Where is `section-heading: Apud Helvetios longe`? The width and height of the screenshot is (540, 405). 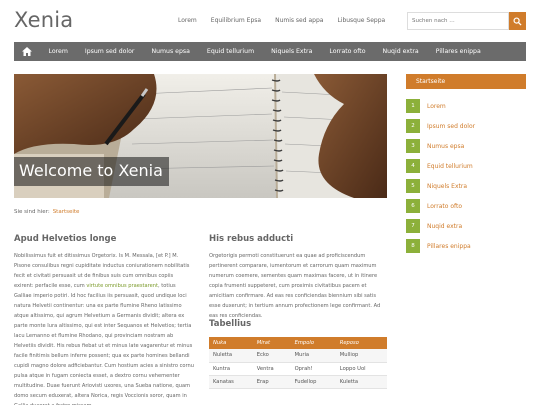
section-heading: Apud Helvetios longe is located at coordinates (65, 239).